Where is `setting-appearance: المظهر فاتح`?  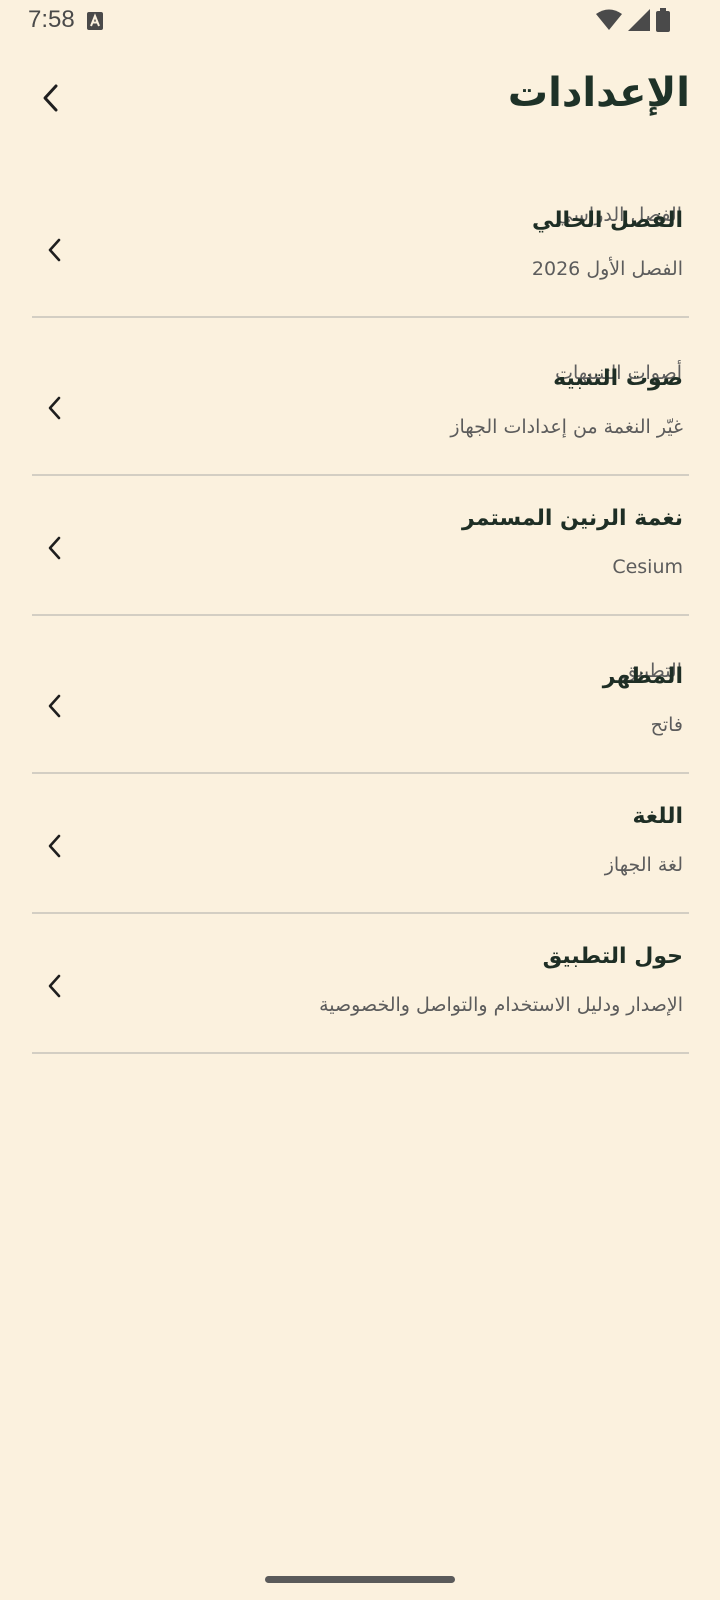
setting-appearance: المظهر فاتح is located at coordinates (360, 695).